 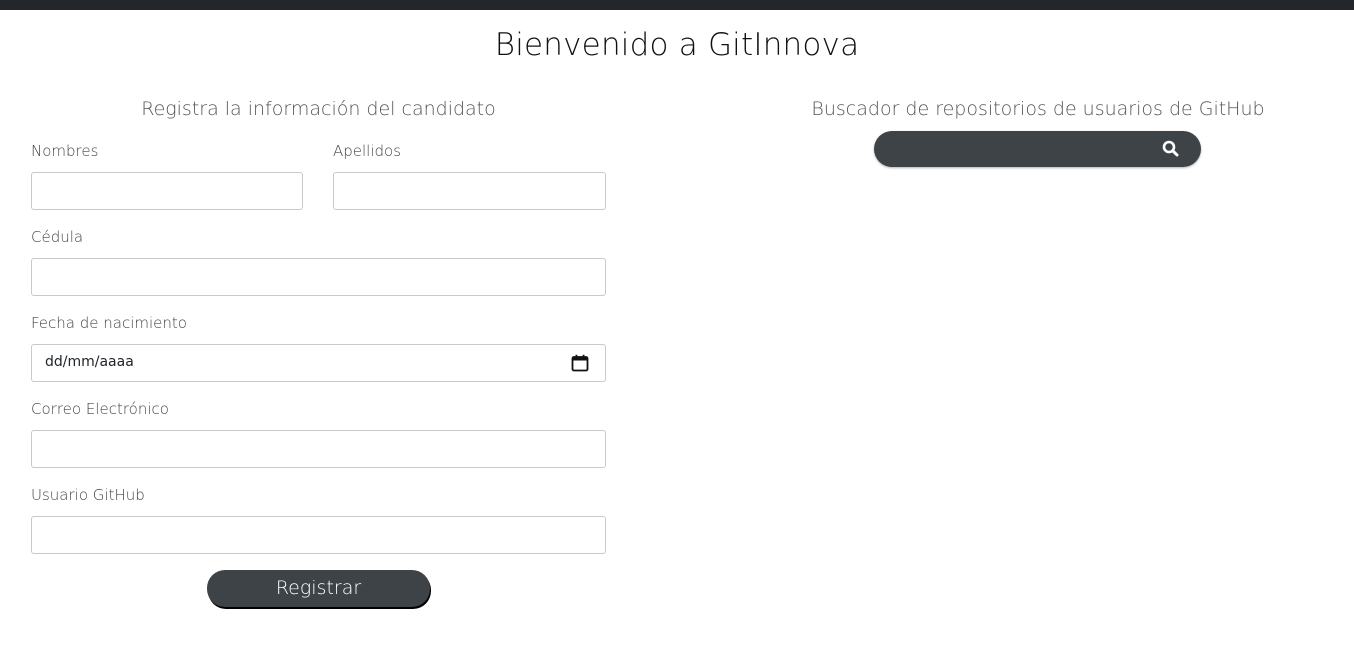 I want to click on page-title: Bienvenido a GitInnova, so click(x=677, y=45).